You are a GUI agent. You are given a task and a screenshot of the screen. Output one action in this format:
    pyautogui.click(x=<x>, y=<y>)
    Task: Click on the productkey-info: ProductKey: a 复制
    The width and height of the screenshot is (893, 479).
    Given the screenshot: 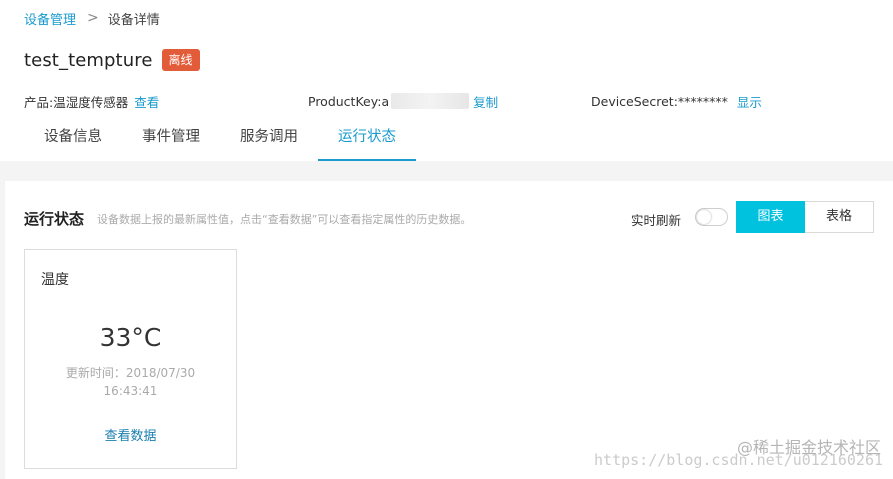 What is the action you would take?
    pyautogui.click(x=403, y=101)
    